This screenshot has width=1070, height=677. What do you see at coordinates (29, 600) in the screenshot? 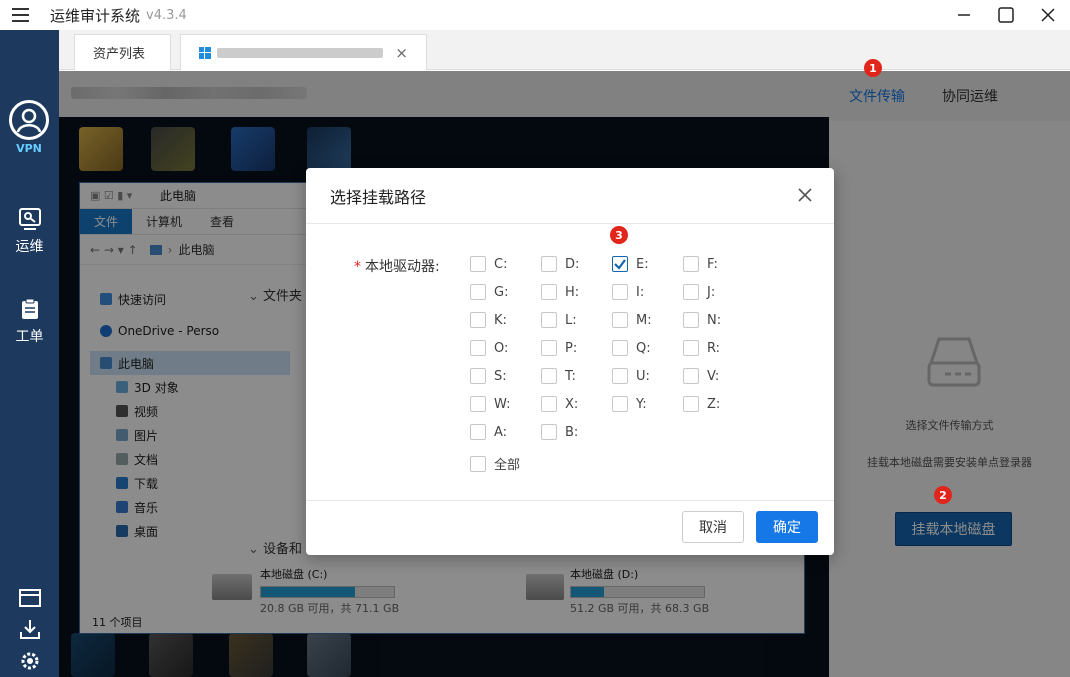
I see `web-icon` at bounding box center [29, 600].